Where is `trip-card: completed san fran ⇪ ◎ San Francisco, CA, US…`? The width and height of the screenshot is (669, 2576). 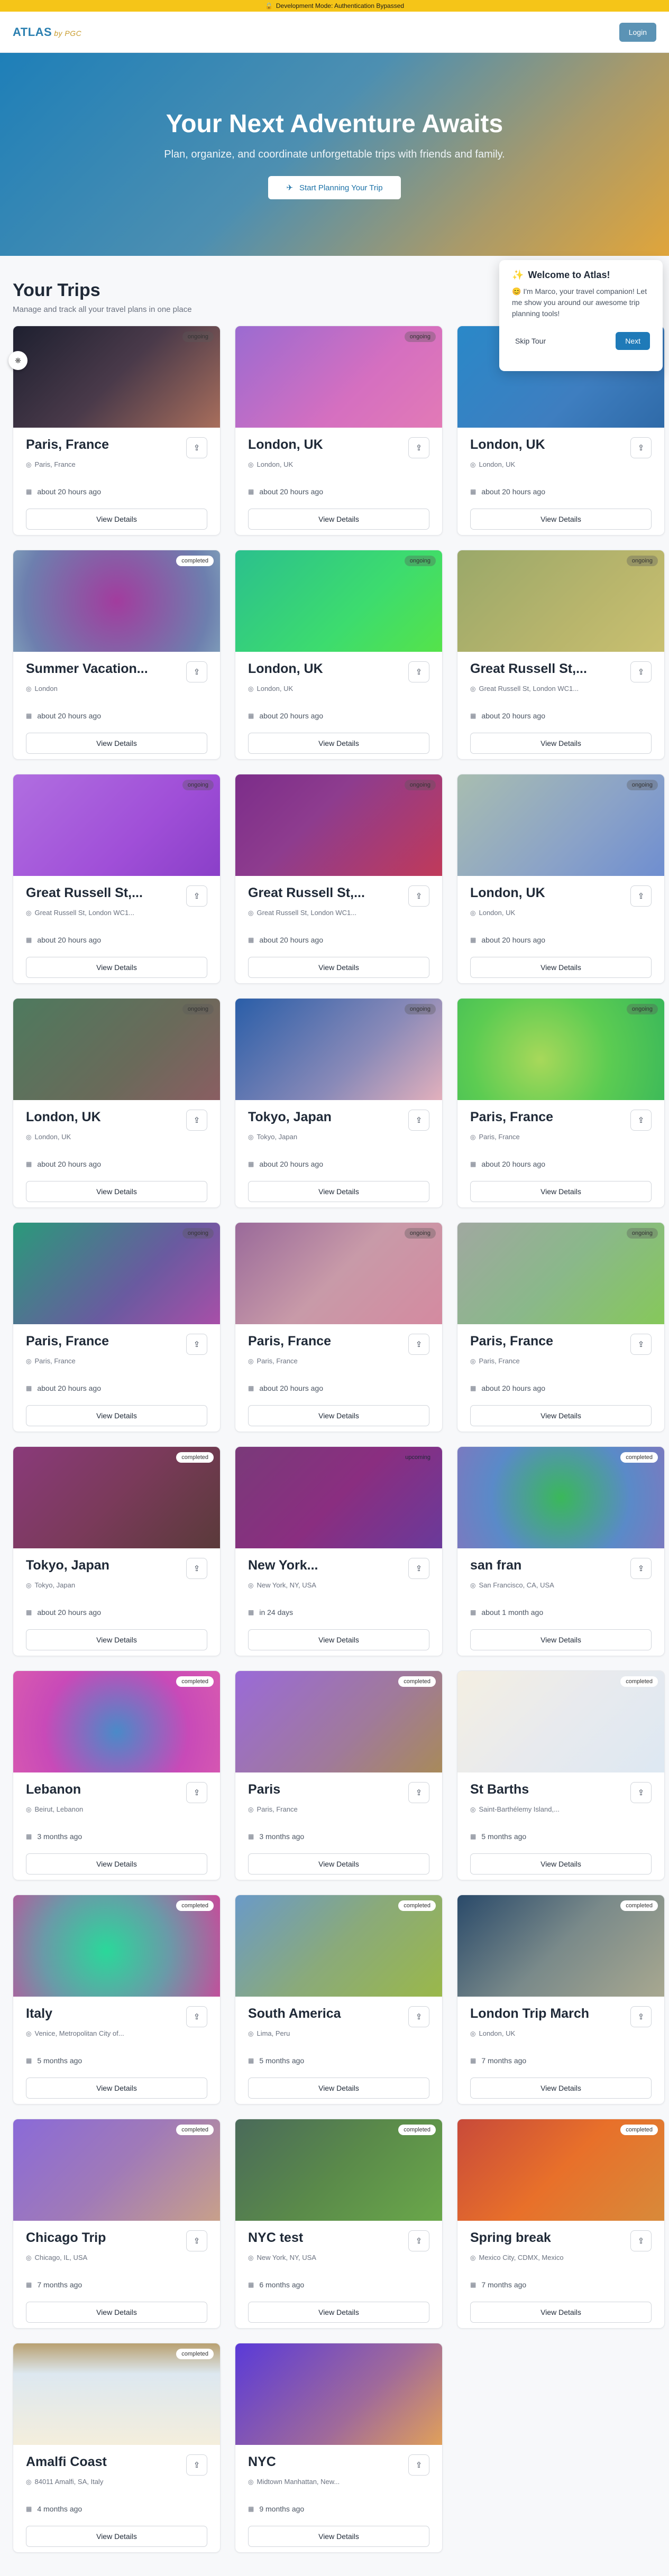 trip-card: completed san fran ⇪ ◎ San Francisco, CA, US… is located at coordinates (561, 1551).